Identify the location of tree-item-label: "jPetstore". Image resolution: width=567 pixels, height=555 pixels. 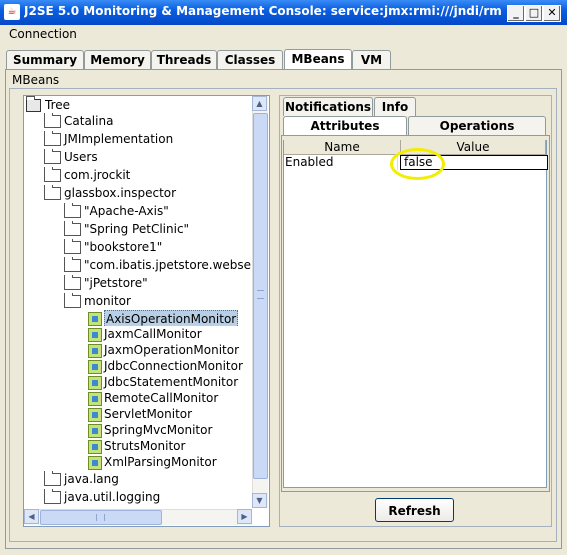
(116, 283).